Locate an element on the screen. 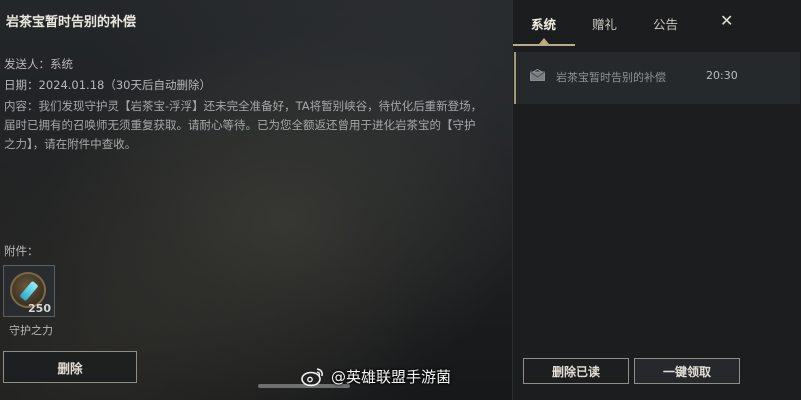 This screenshot has width=801, height=400. mail-date: 日期：2024.01.18（30天后自动删除） is located at coordinates (107, 85).